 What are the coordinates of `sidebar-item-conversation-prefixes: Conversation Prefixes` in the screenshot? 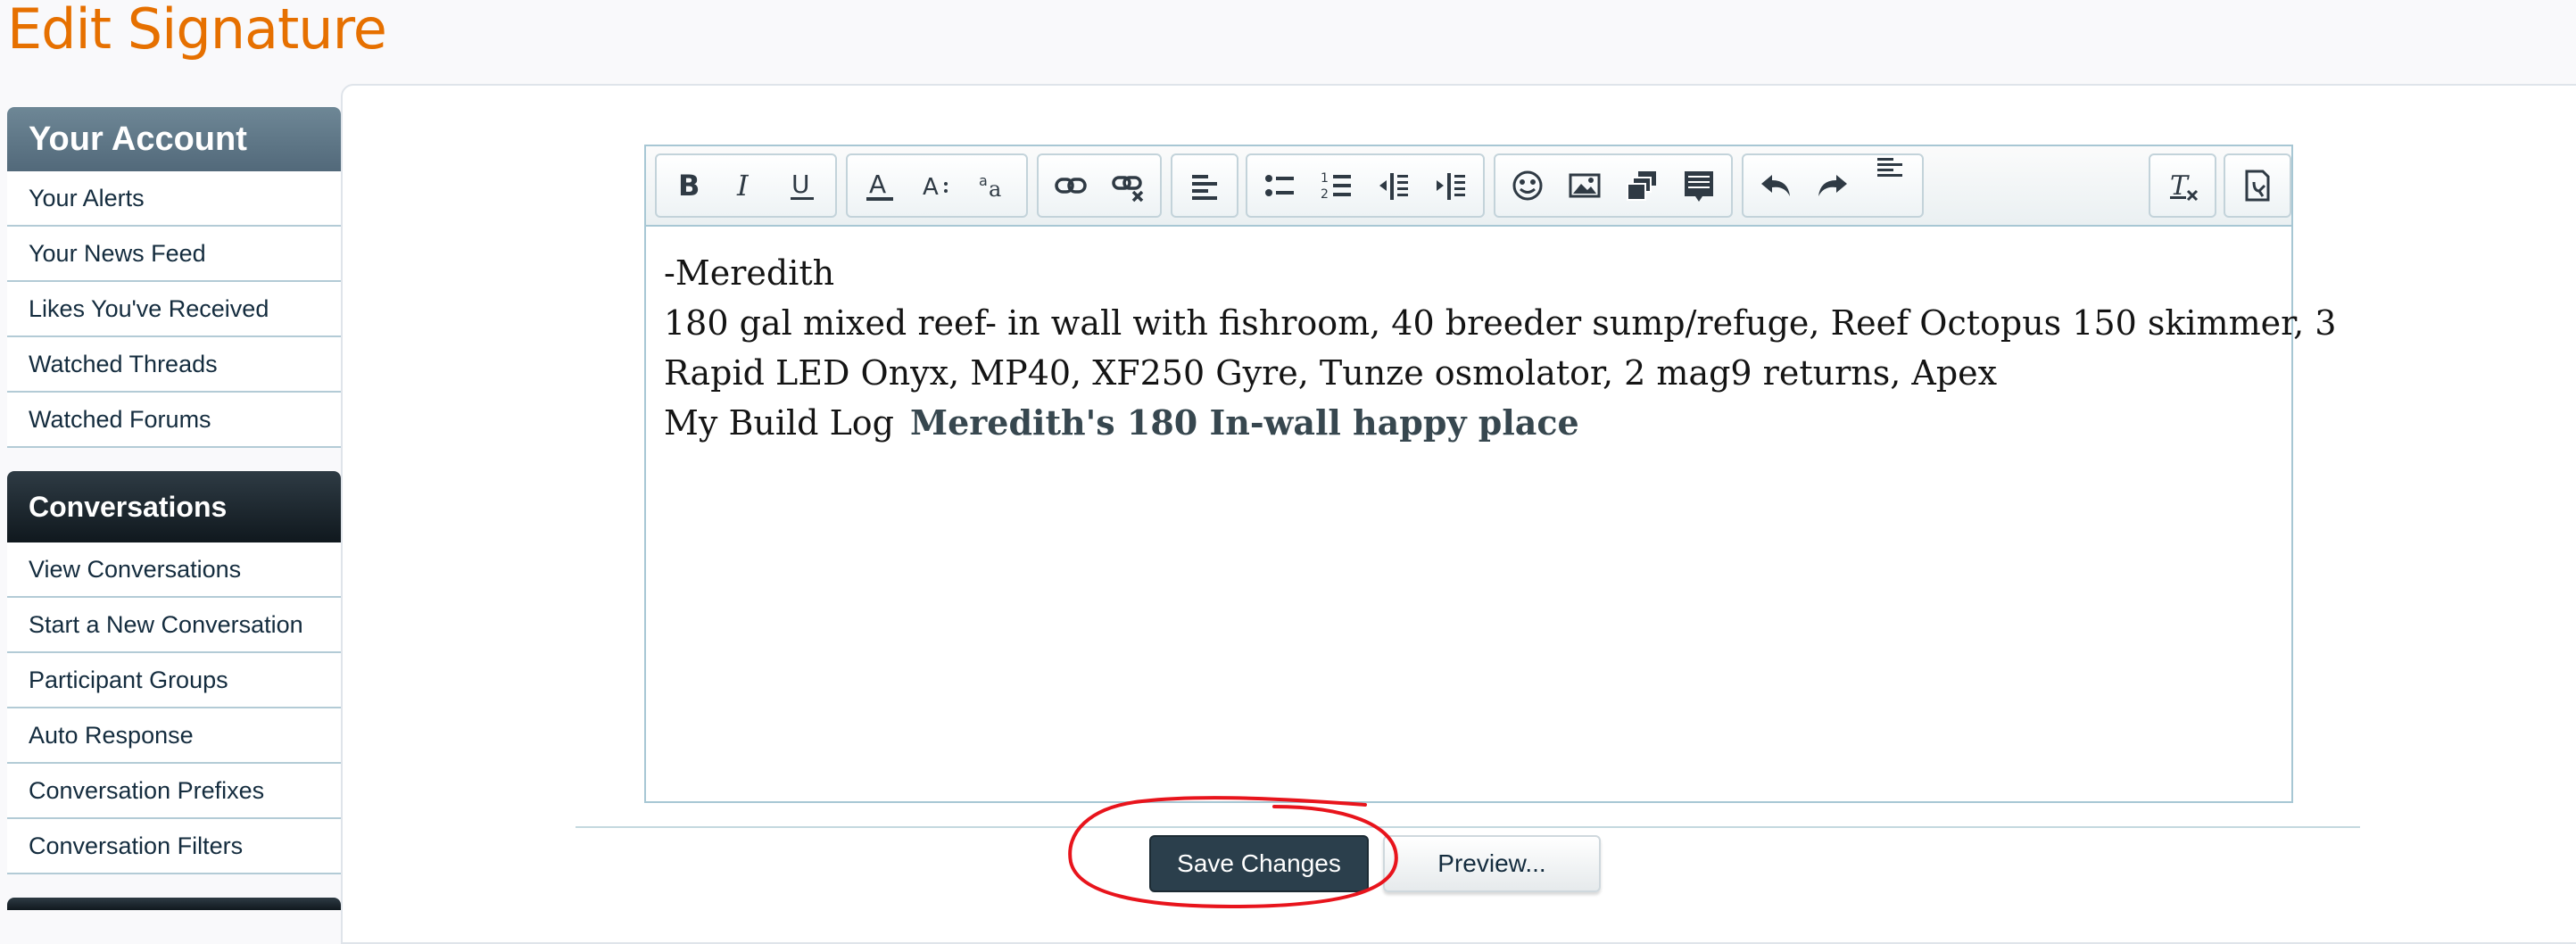 It's located at (174, 791).